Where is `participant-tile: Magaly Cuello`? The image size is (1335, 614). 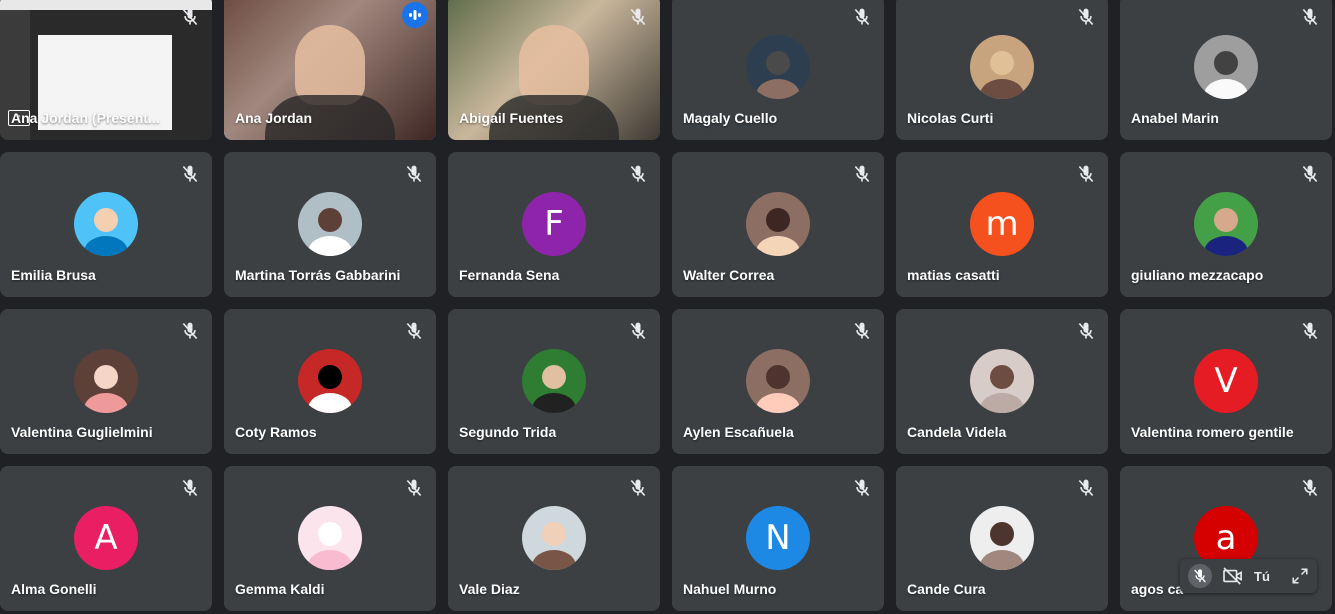
participant-tile: Magaly Cuello is located at coordinates (778, 70).